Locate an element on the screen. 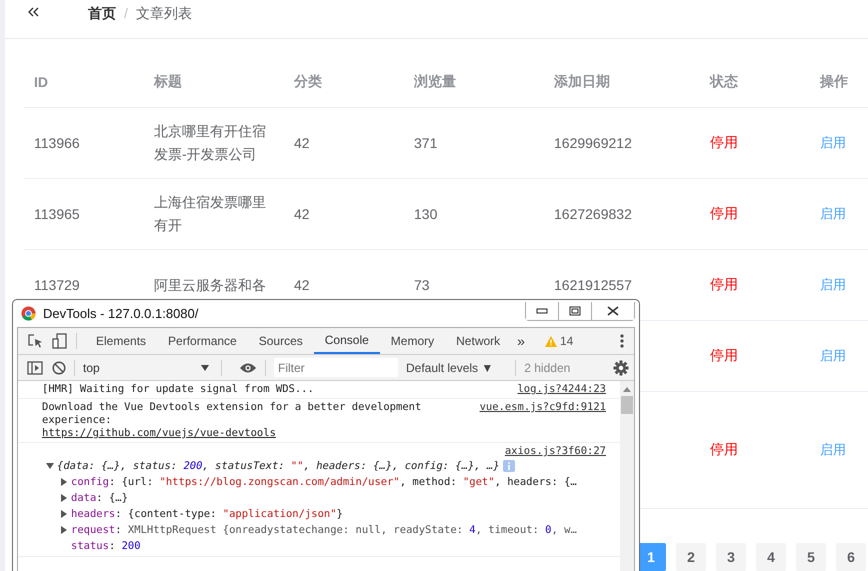 This screenshot has width=868, height=571. table-cell: 371 is located at coordinates (426, 143).